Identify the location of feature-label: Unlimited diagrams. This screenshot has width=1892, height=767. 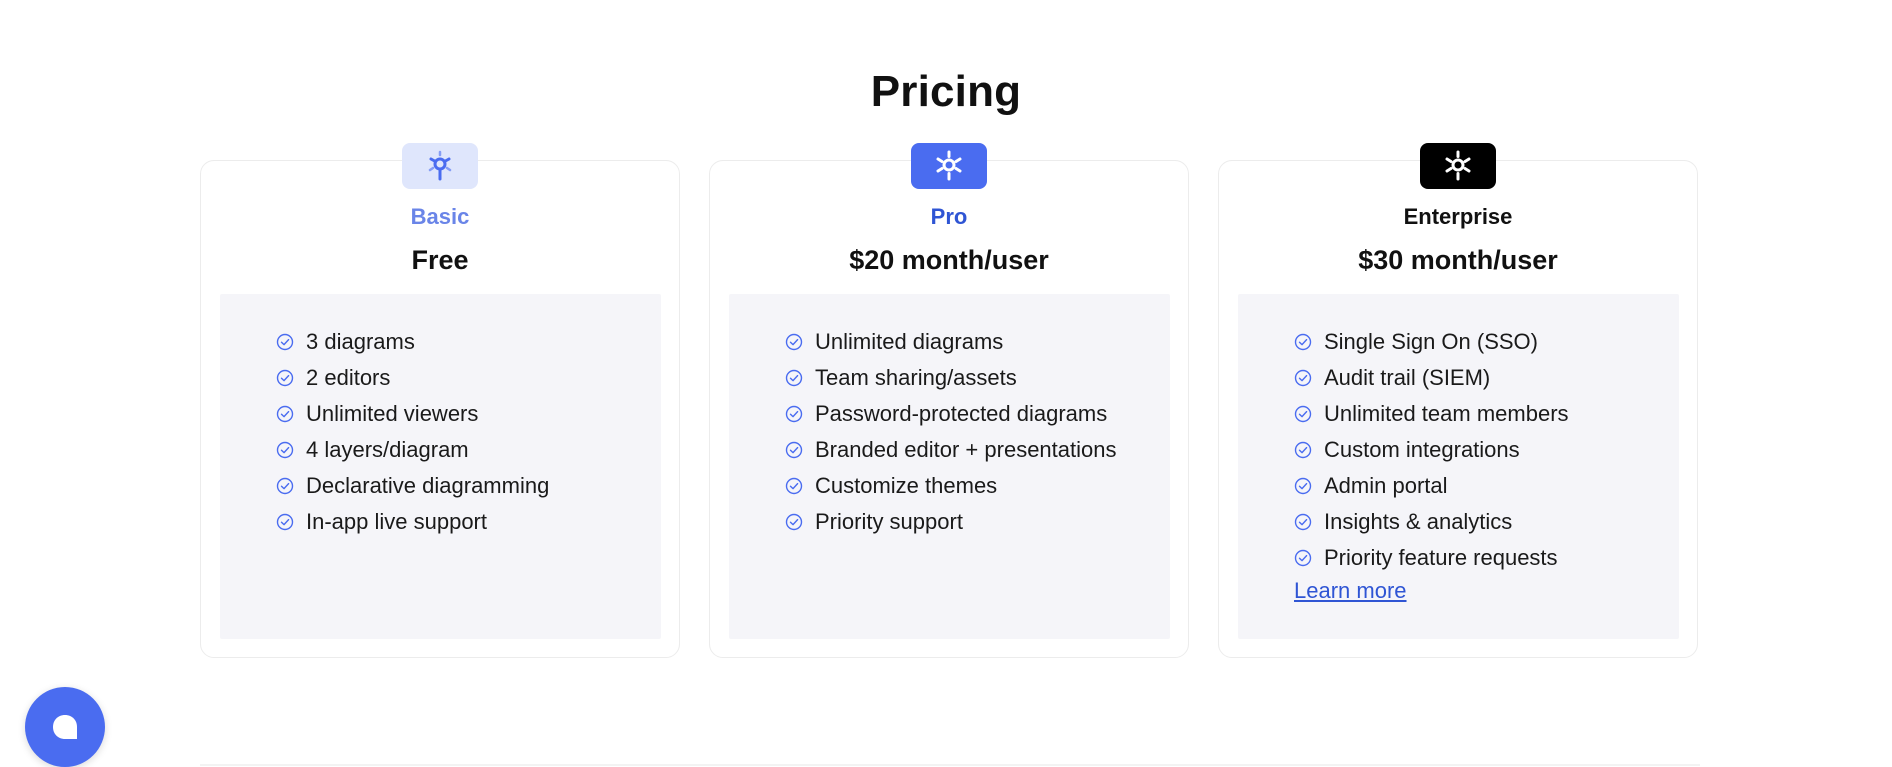
(909, 341).